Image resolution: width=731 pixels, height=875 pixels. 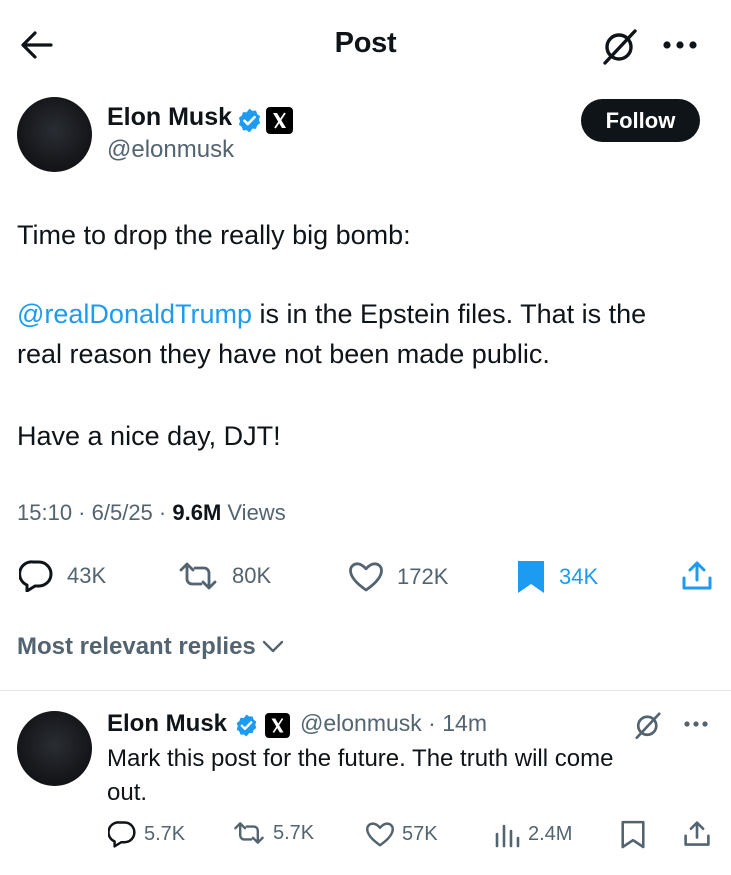 I want to click on reply-avatar, so click(x=54, y=748).